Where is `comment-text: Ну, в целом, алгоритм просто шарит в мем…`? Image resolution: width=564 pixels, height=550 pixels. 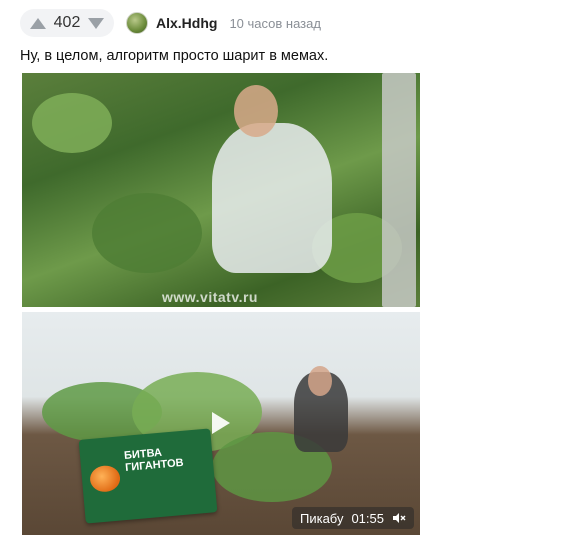
comment-text: Ну, в целом, алгоритм просто шарит в мем… is located at coordinates (174, 56).